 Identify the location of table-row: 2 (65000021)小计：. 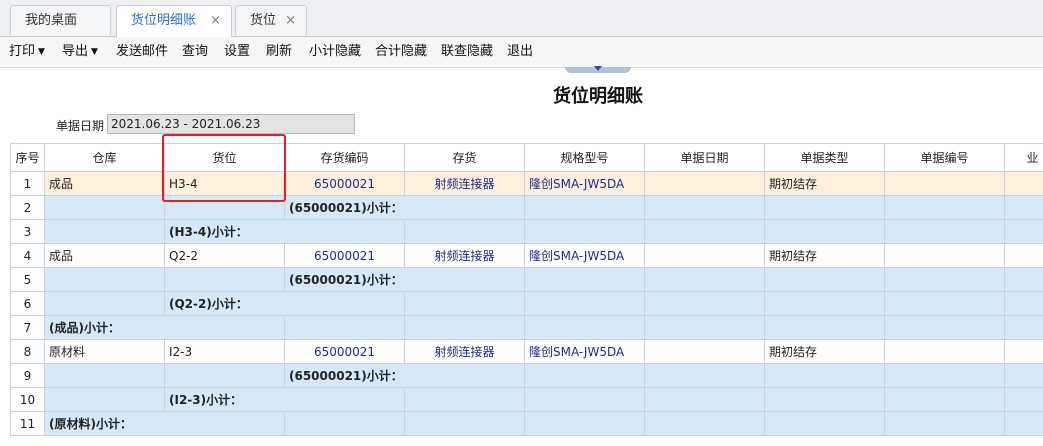
(526, 207).